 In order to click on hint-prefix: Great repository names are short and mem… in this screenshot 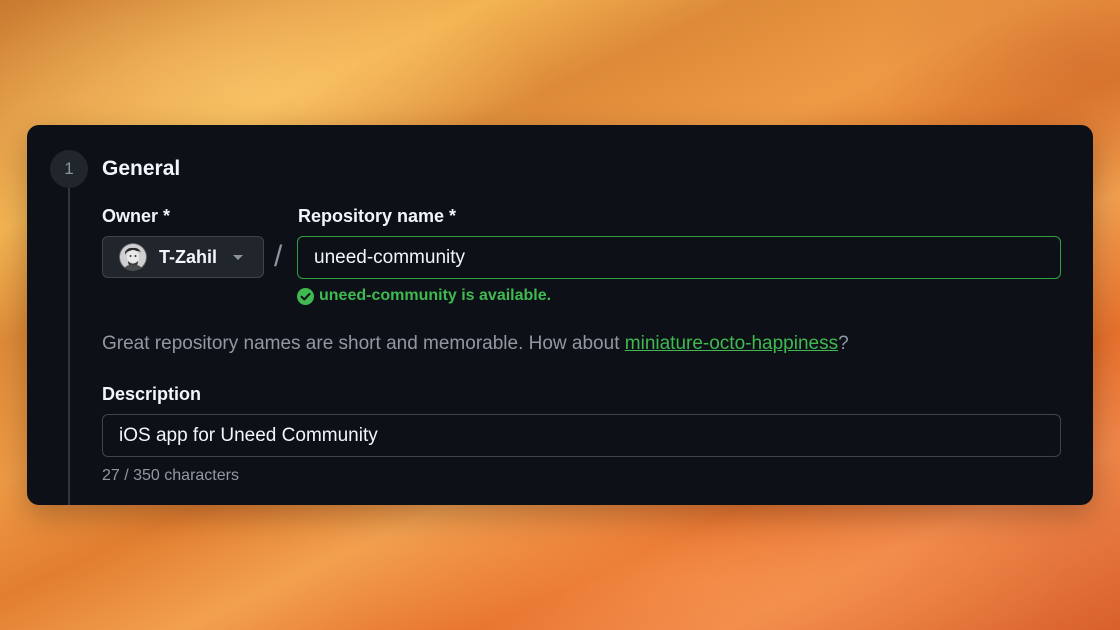, I will do `click(363, 343)`.